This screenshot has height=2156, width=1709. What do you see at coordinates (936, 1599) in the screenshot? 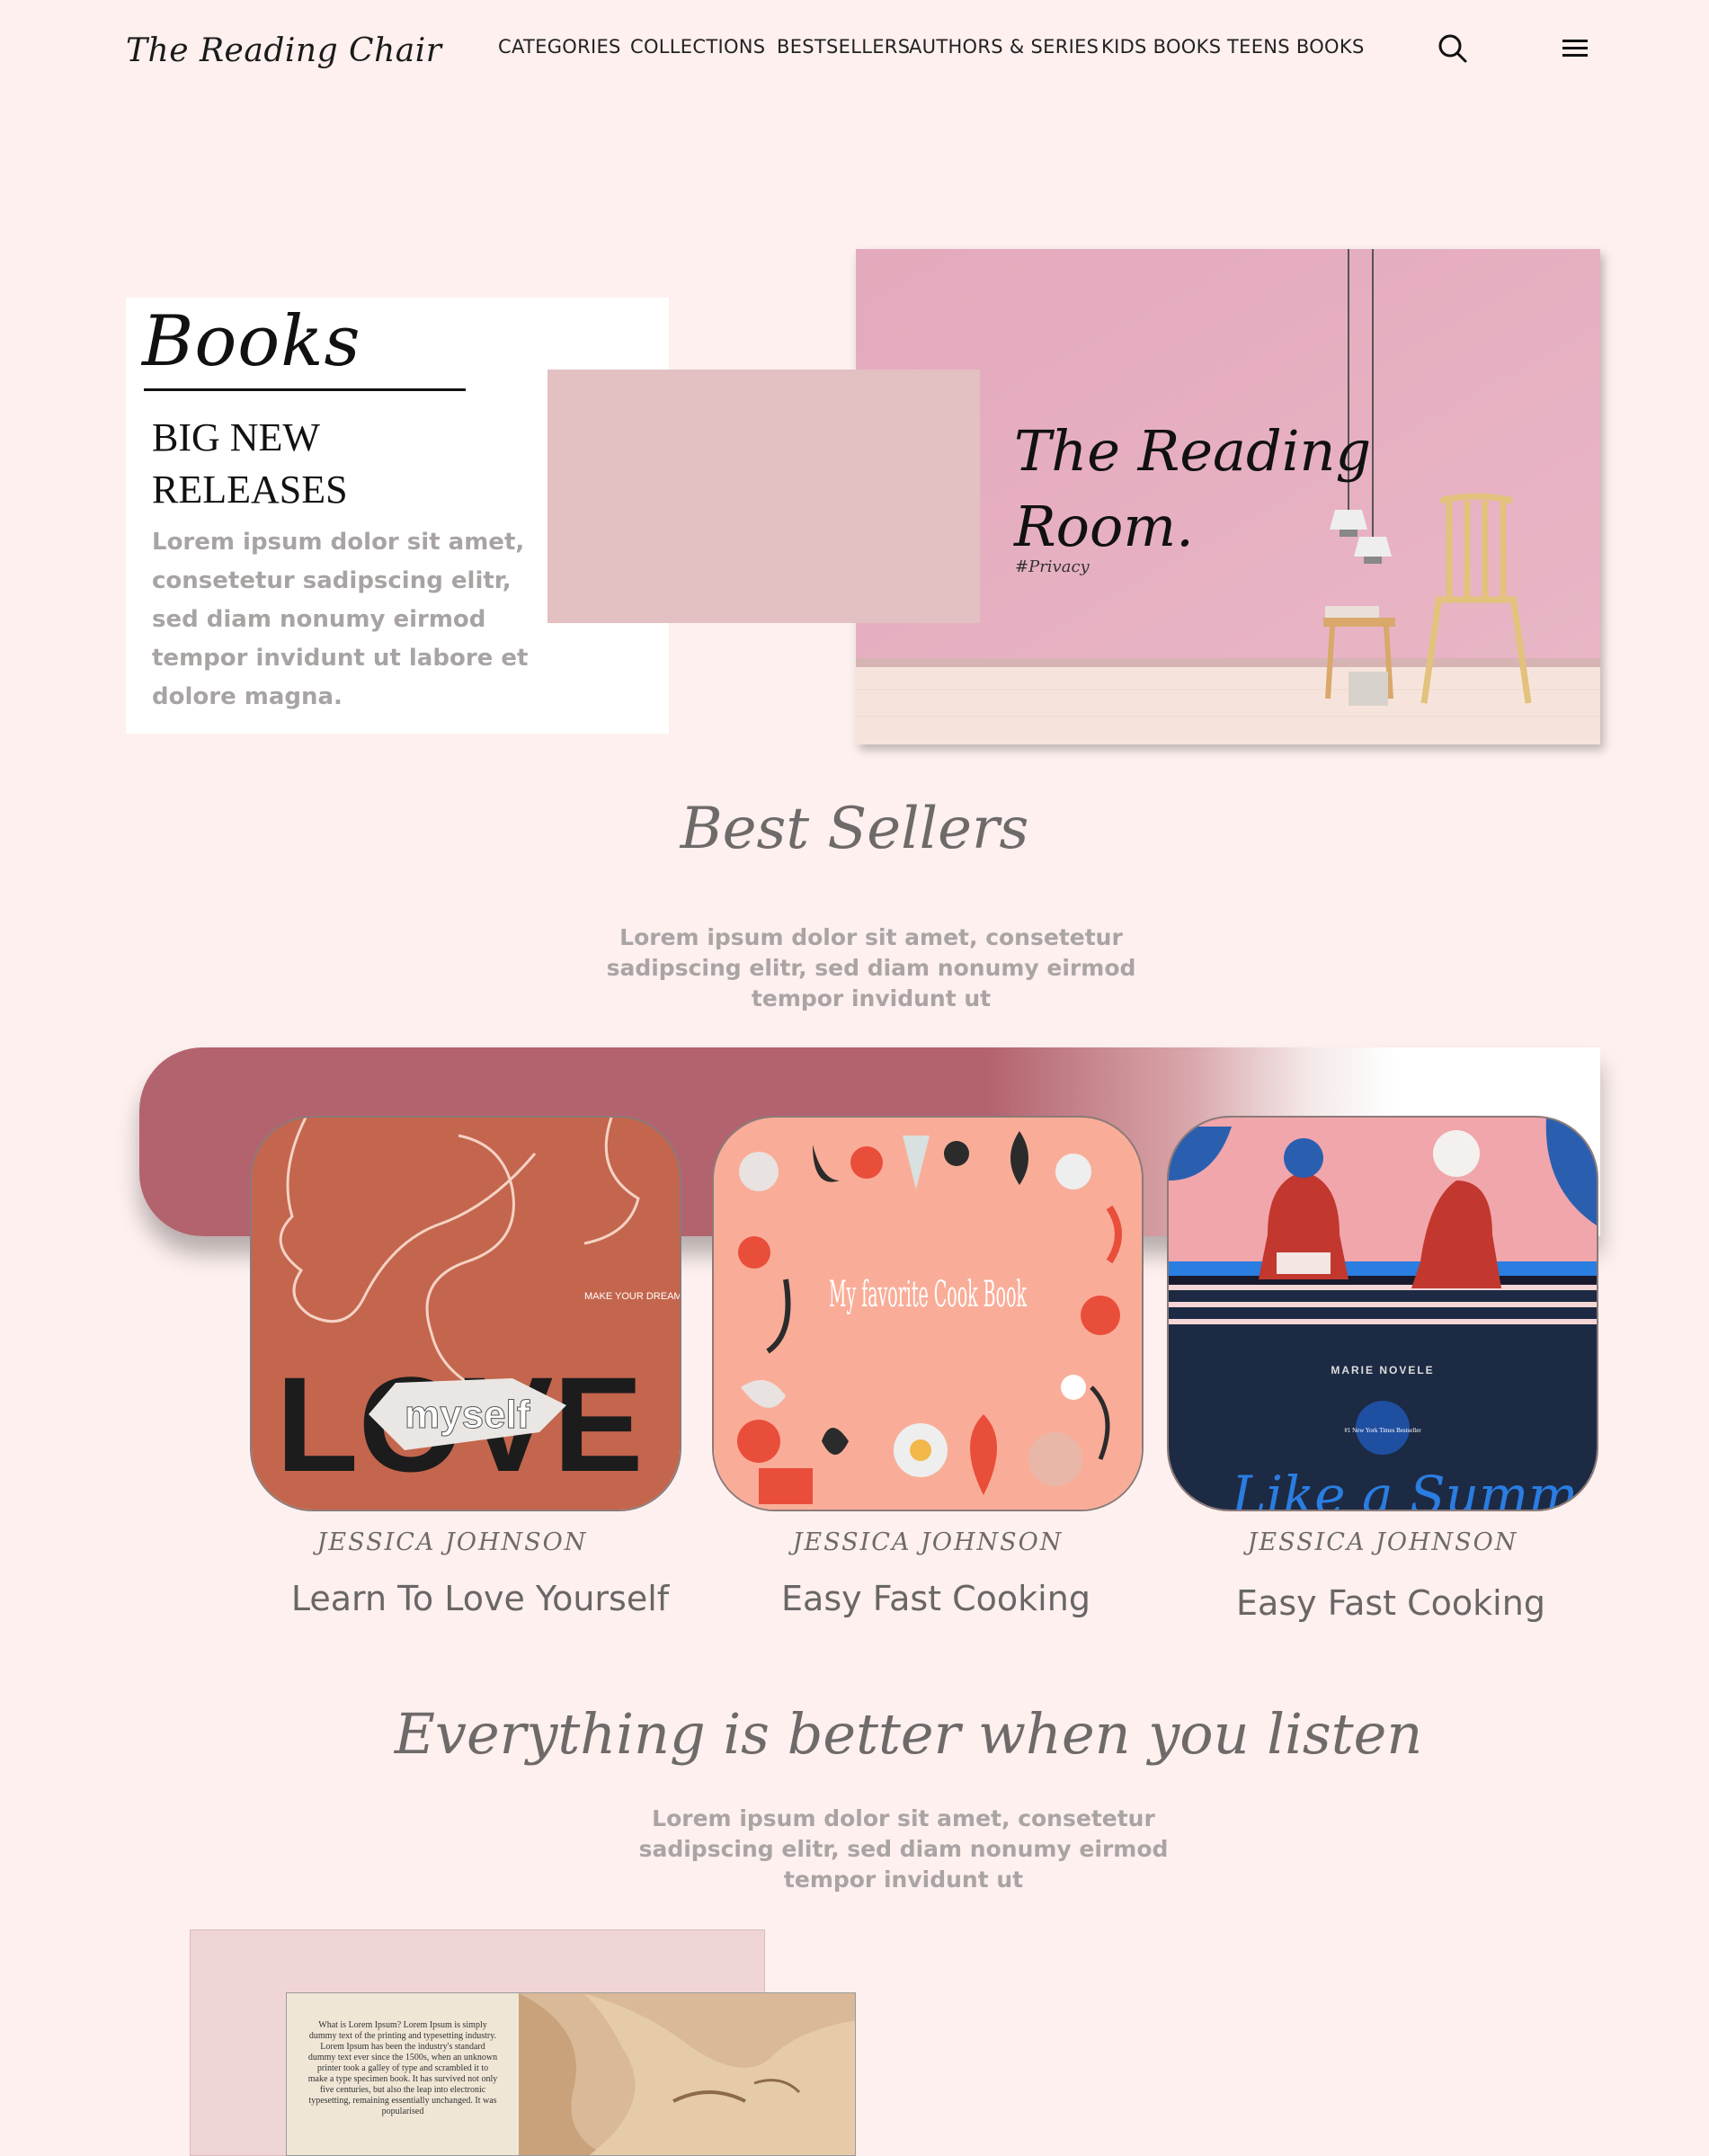
I see `book-2-title: Easy Fast Cooking` at bounding box center [936, 1599].